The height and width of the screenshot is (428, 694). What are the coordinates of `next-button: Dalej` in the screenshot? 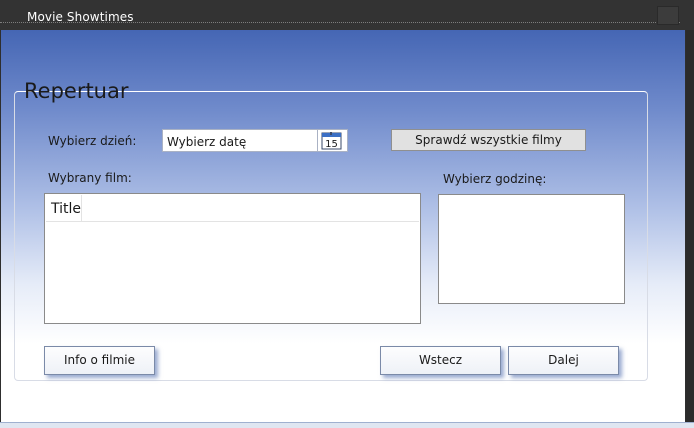 It's located at (563, 360).